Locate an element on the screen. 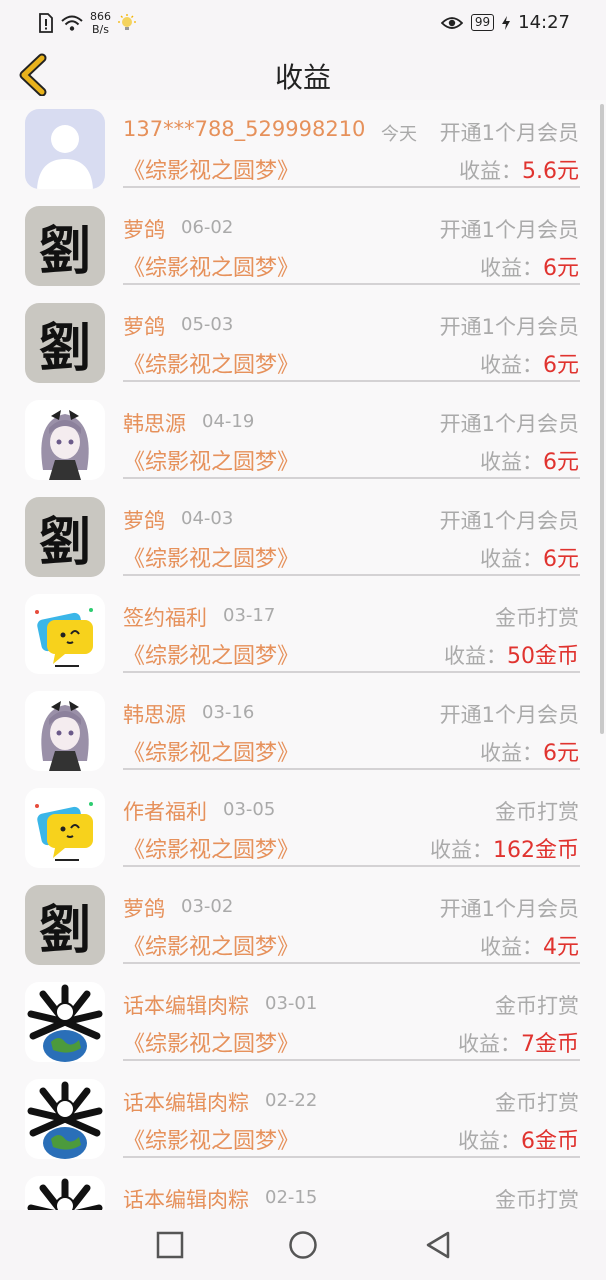 This screenshot has width=606, height=1280. earnings-row: 韩思源 03-16 开通1个月会员 《综影视之圆梦》 收益：6元 is located at coordinates (303, 730).